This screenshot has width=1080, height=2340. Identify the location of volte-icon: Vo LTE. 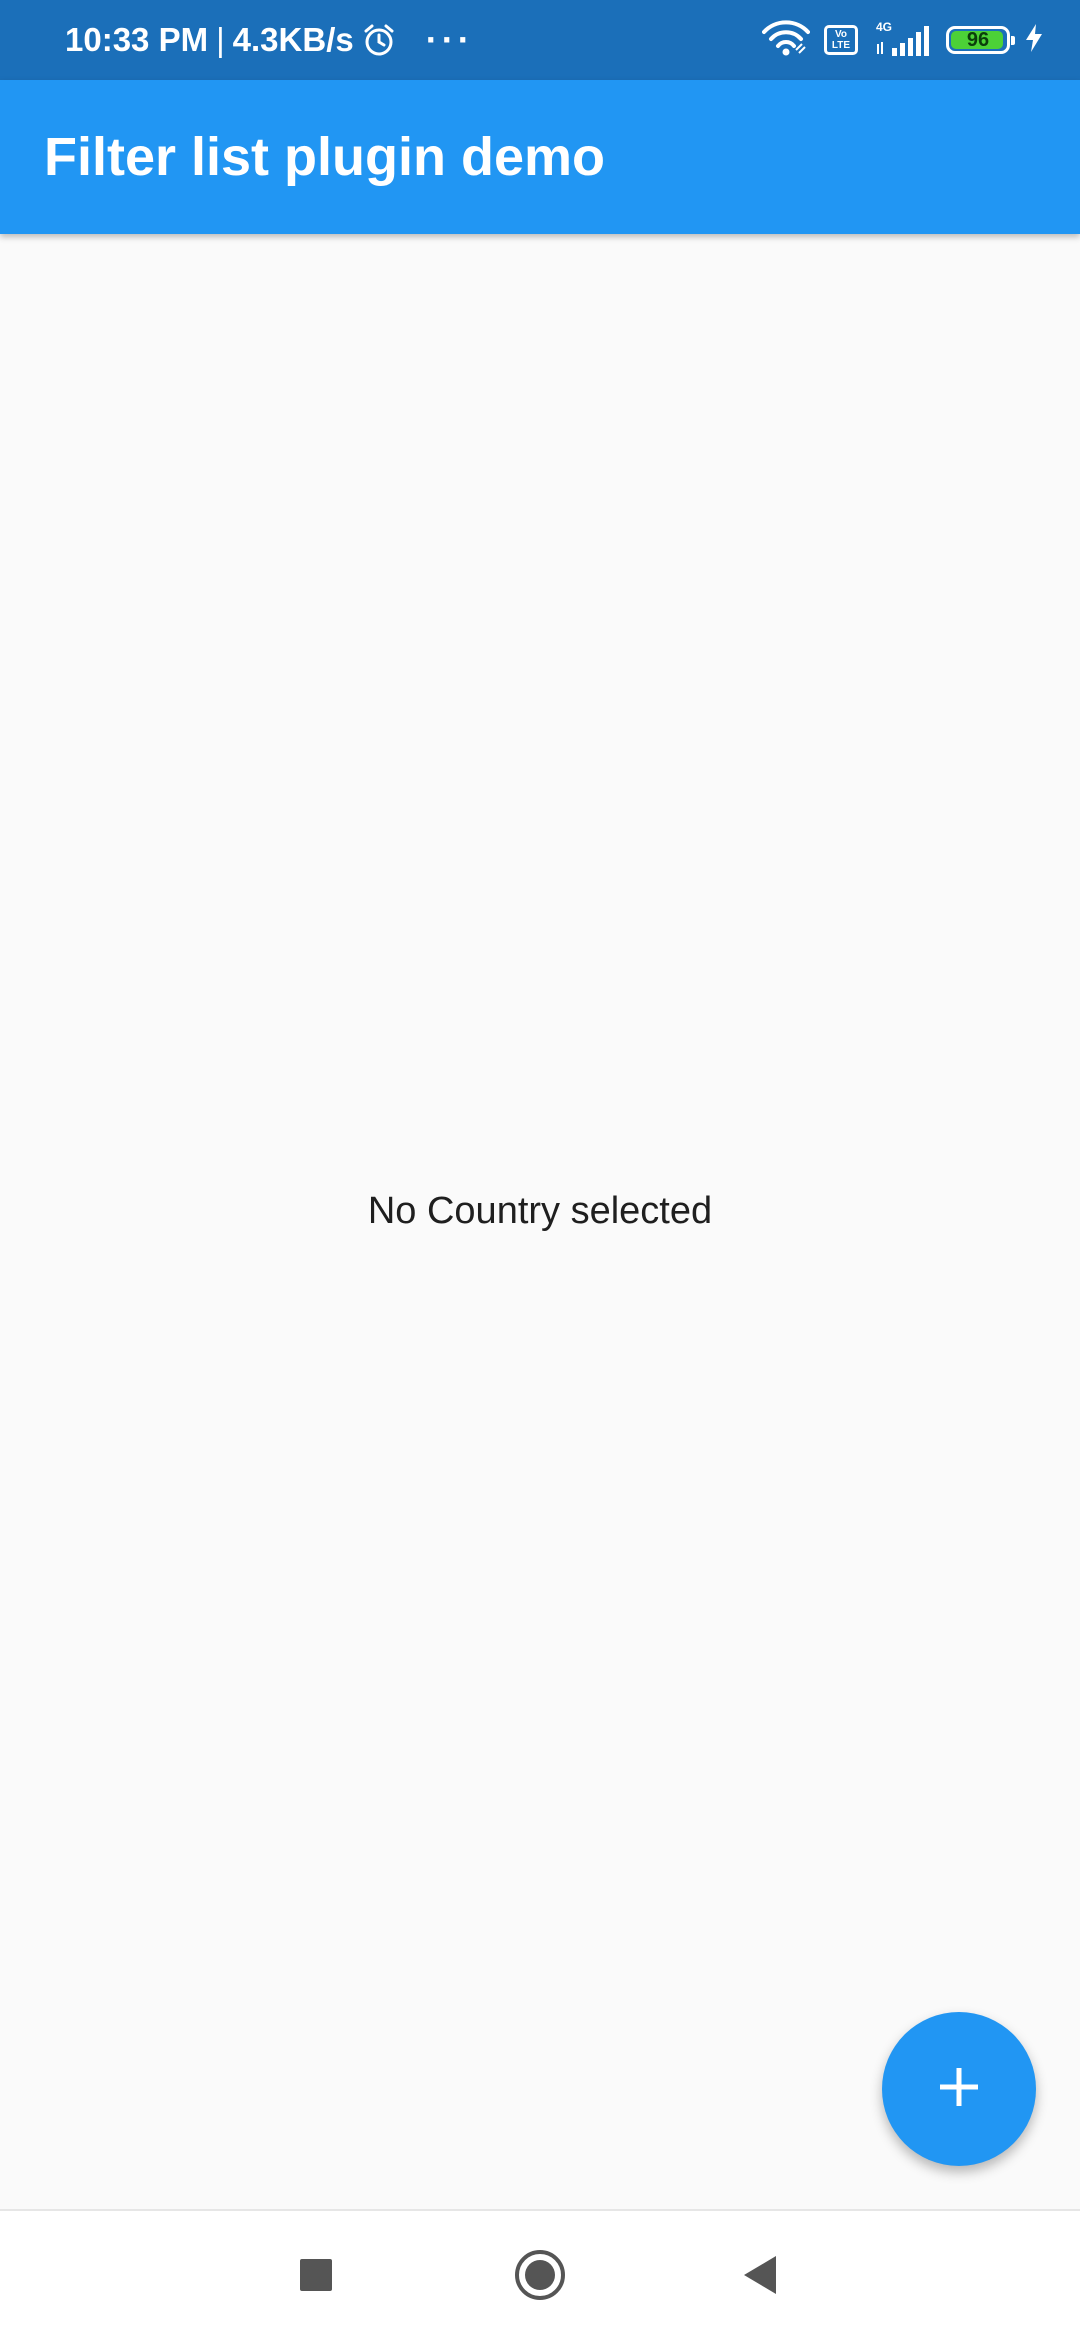
(841, 40).